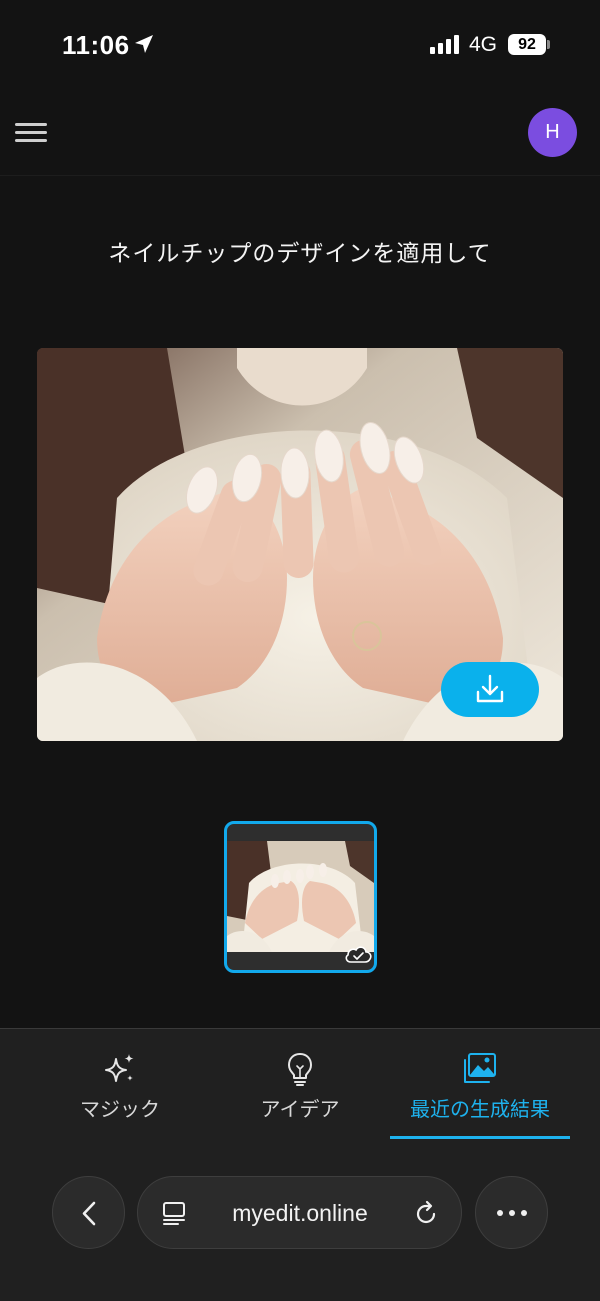 The height and width of the screenshot is (1301, 600). Describe the element at coordinates (483, 44) in the screenshot. I see `network-type: 4G` at that location.